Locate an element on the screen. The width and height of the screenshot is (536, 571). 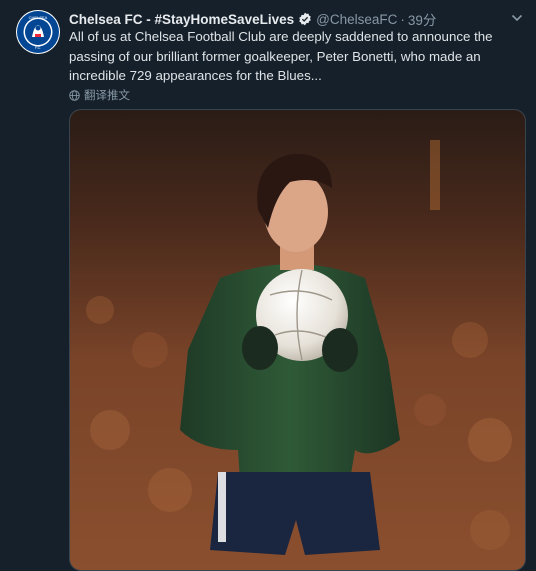
svg-text: F.C. is located at coordinates (38, 48).